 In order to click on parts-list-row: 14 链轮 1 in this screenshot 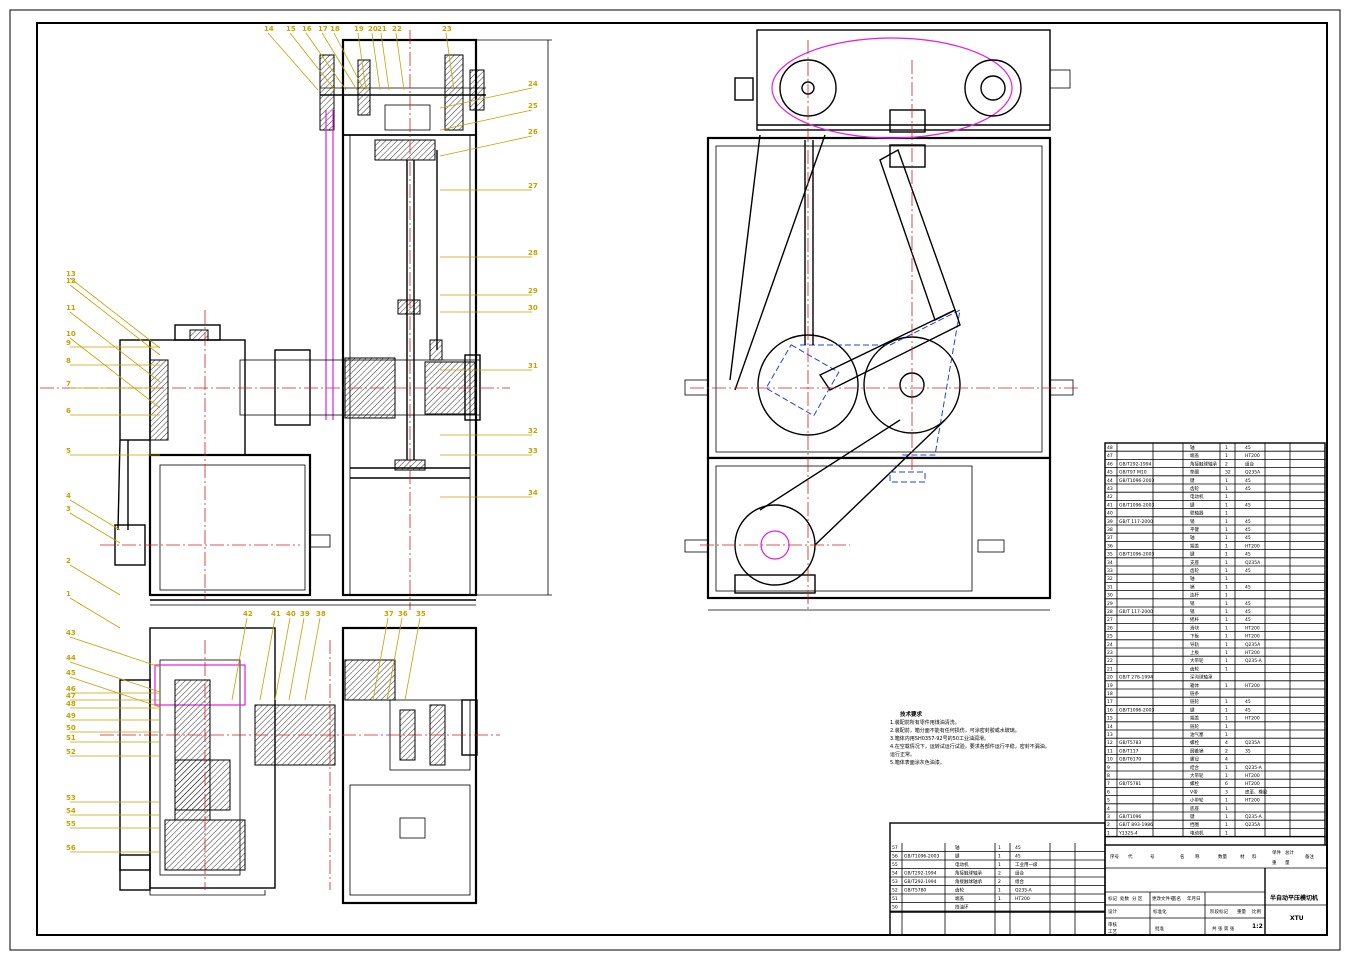, I will do `click(1215, 727)`.